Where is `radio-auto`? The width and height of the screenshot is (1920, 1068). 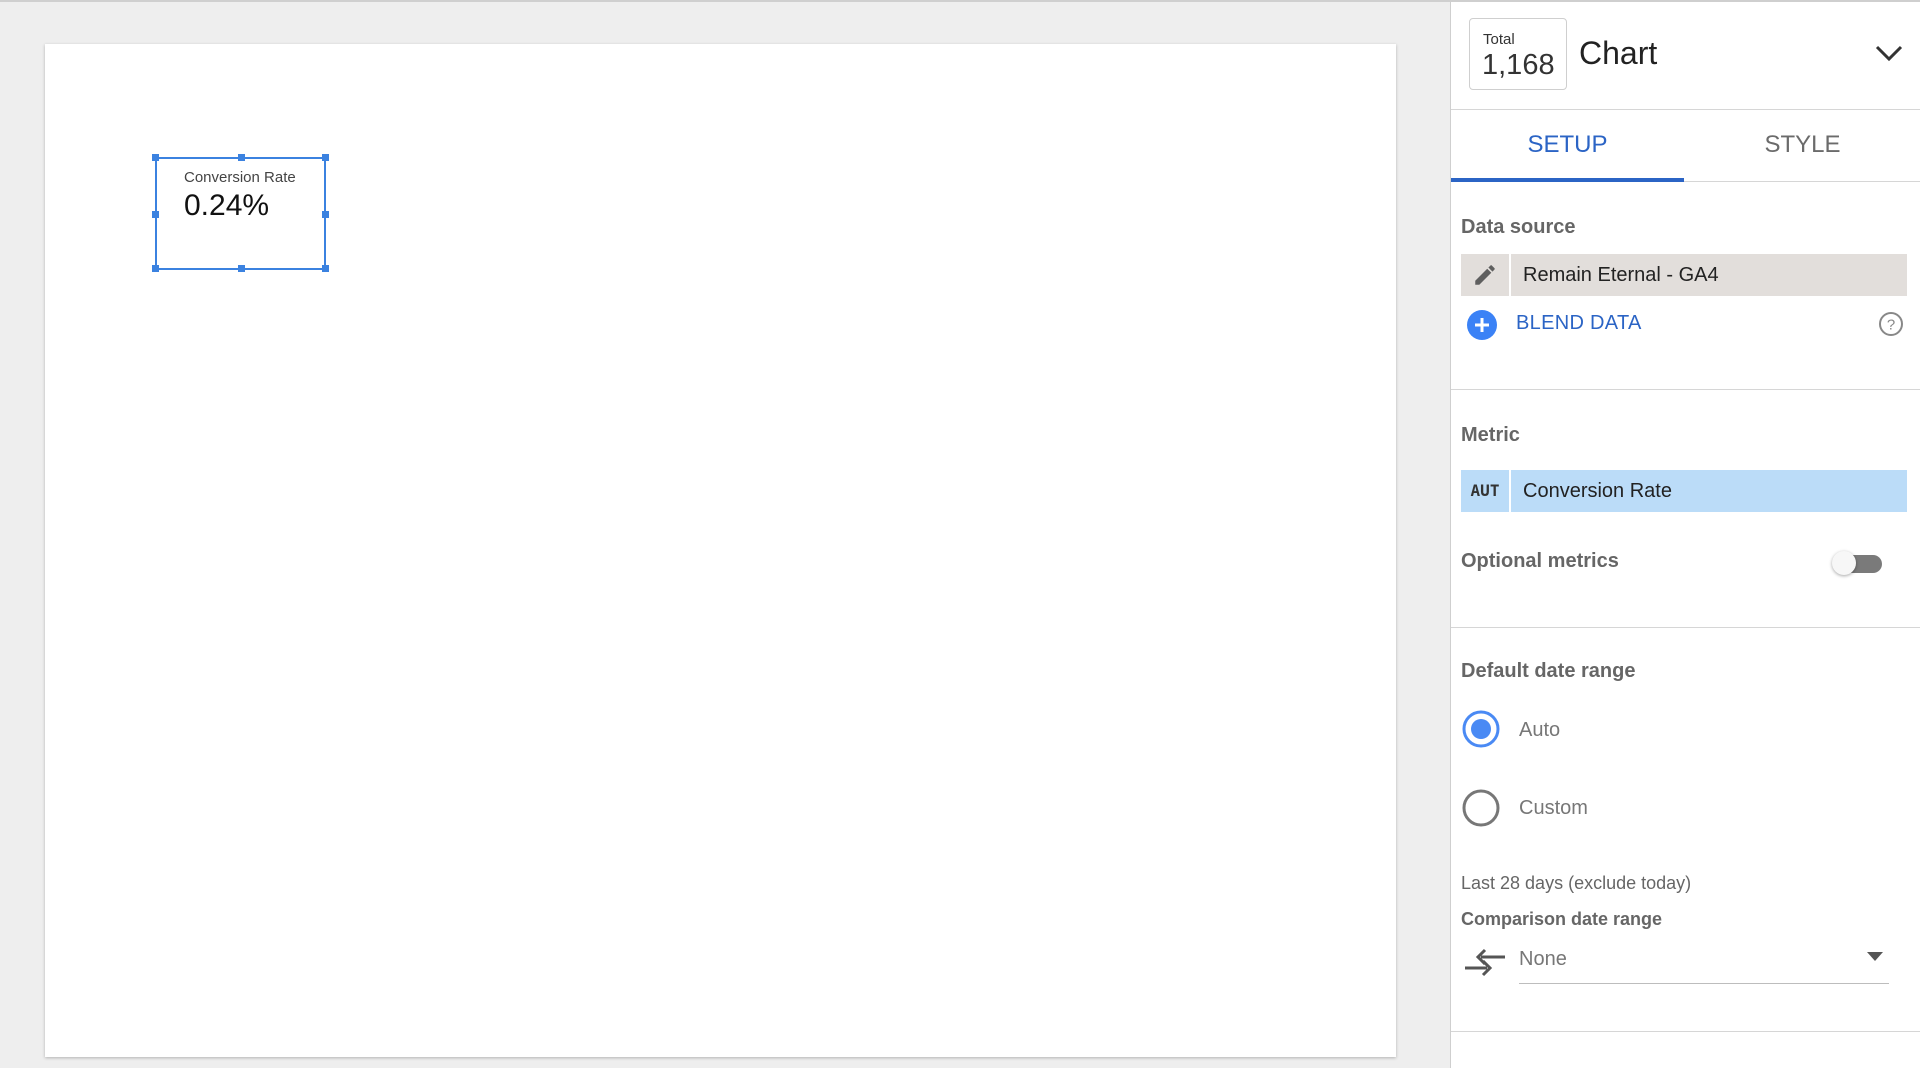
radio-auto is located at coordinates (1481, 729).